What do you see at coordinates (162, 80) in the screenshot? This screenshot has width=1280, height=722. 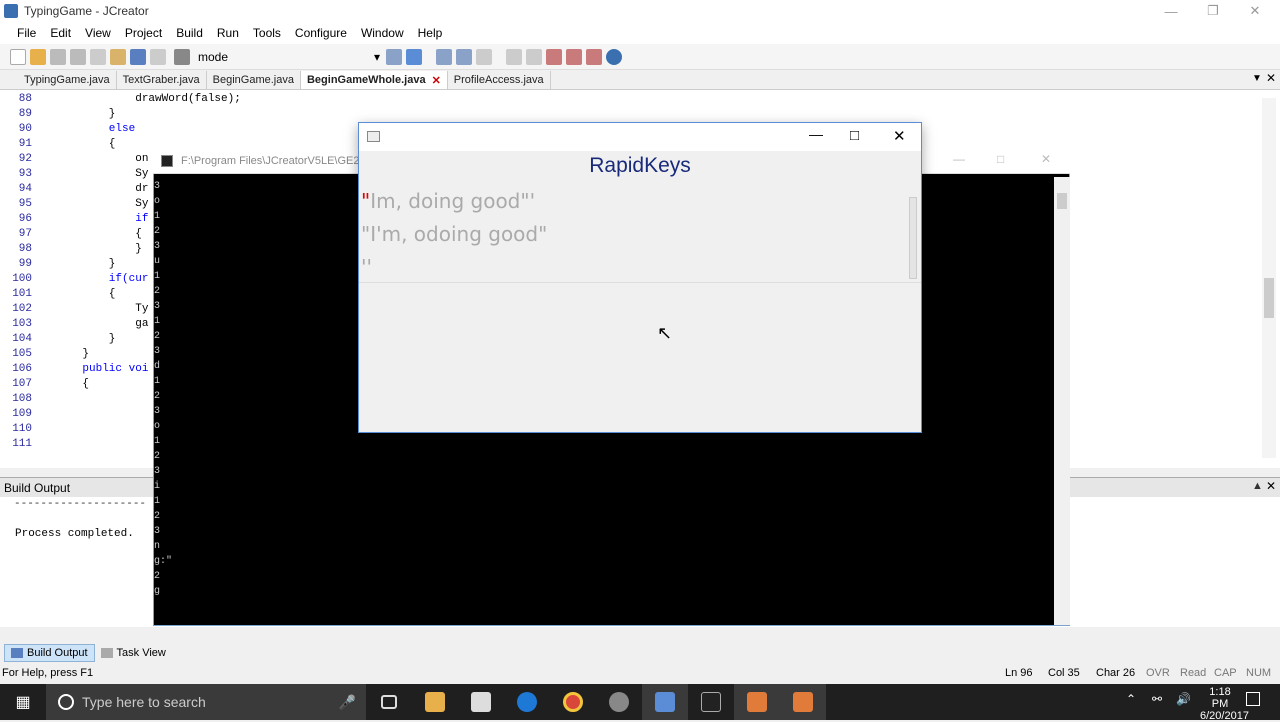 I see `tab-textgraber: TextGraber.java` at bounding box center [162, 80].